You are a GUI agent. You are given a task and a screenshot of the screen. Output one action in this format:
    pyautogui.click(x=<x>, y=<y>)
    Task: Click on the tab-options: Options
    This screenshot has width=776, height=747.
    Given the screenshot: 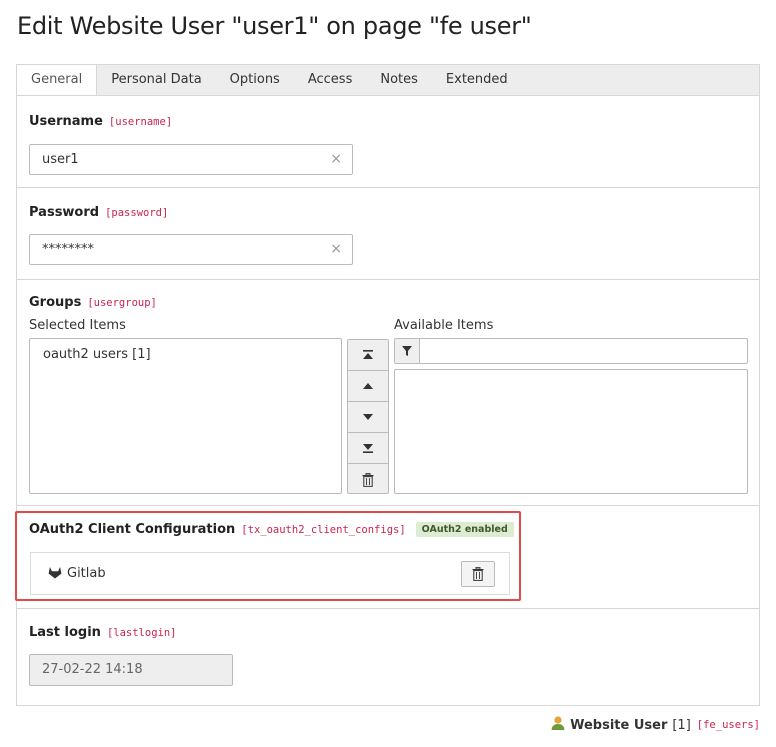 What is the action you would take?
    pyautogui.click(x=255, y=80)
    